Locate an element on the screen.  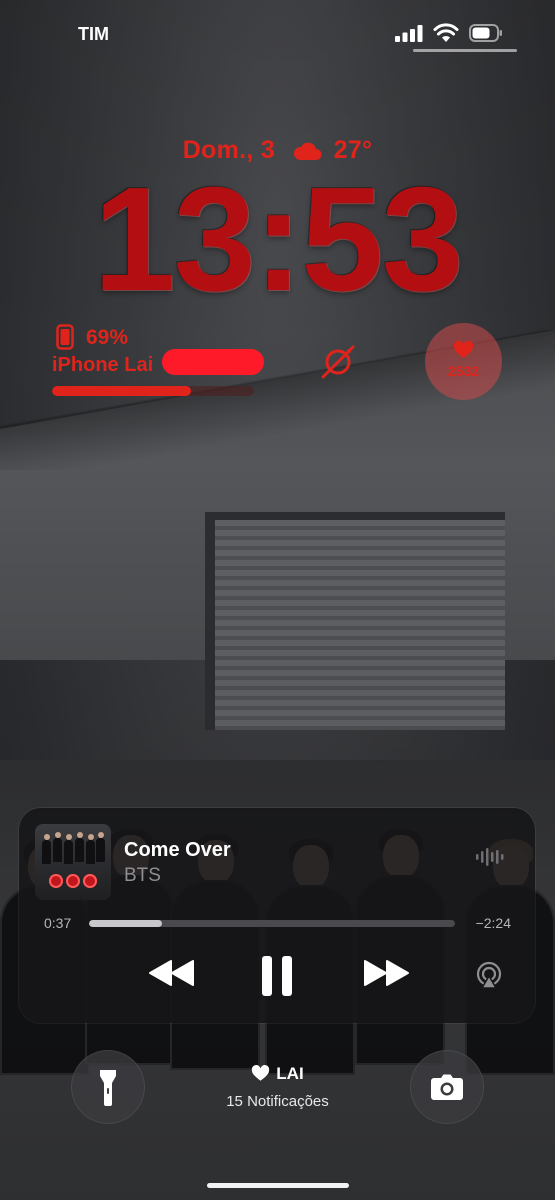
redaction-scribble is located at coordinates (213, 362).